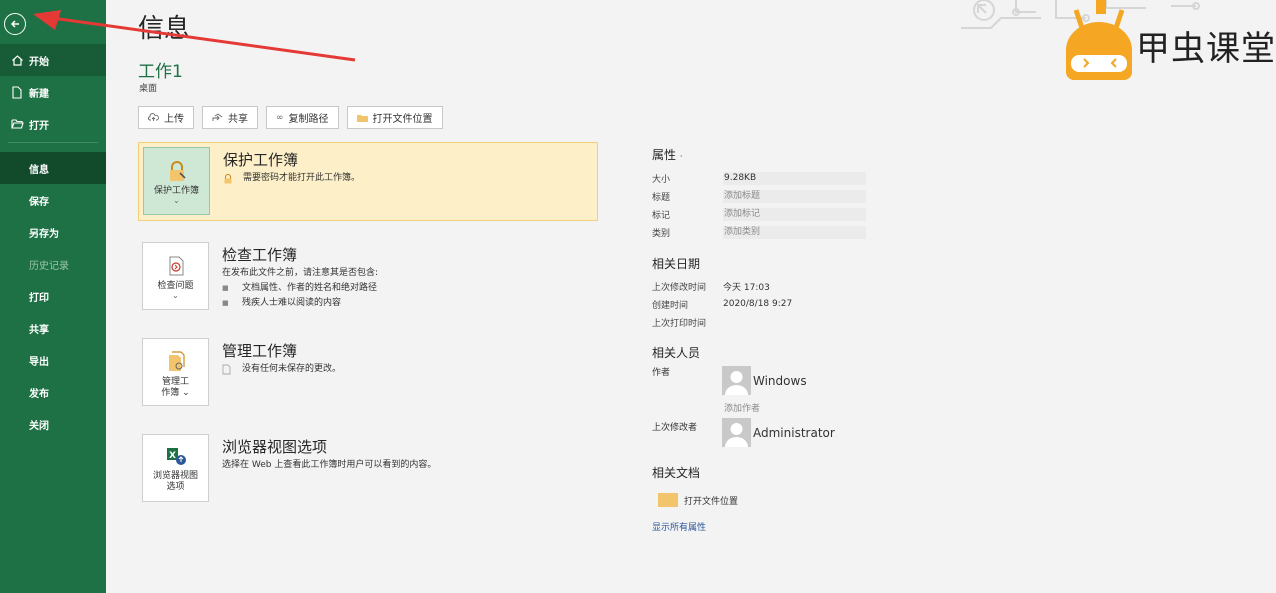  What do you see at coordinates (53, 168) in the screenshot?
I see `sidebar-item-info: 信息` at bounding box center [53, 168].